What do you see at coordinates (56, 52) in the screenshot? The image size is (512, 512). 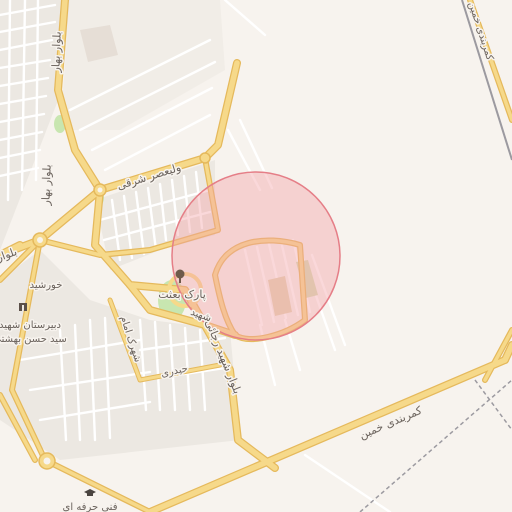 I see `label-boulevard-bahar: بلوار بهار` at bounding box center [56, 52].